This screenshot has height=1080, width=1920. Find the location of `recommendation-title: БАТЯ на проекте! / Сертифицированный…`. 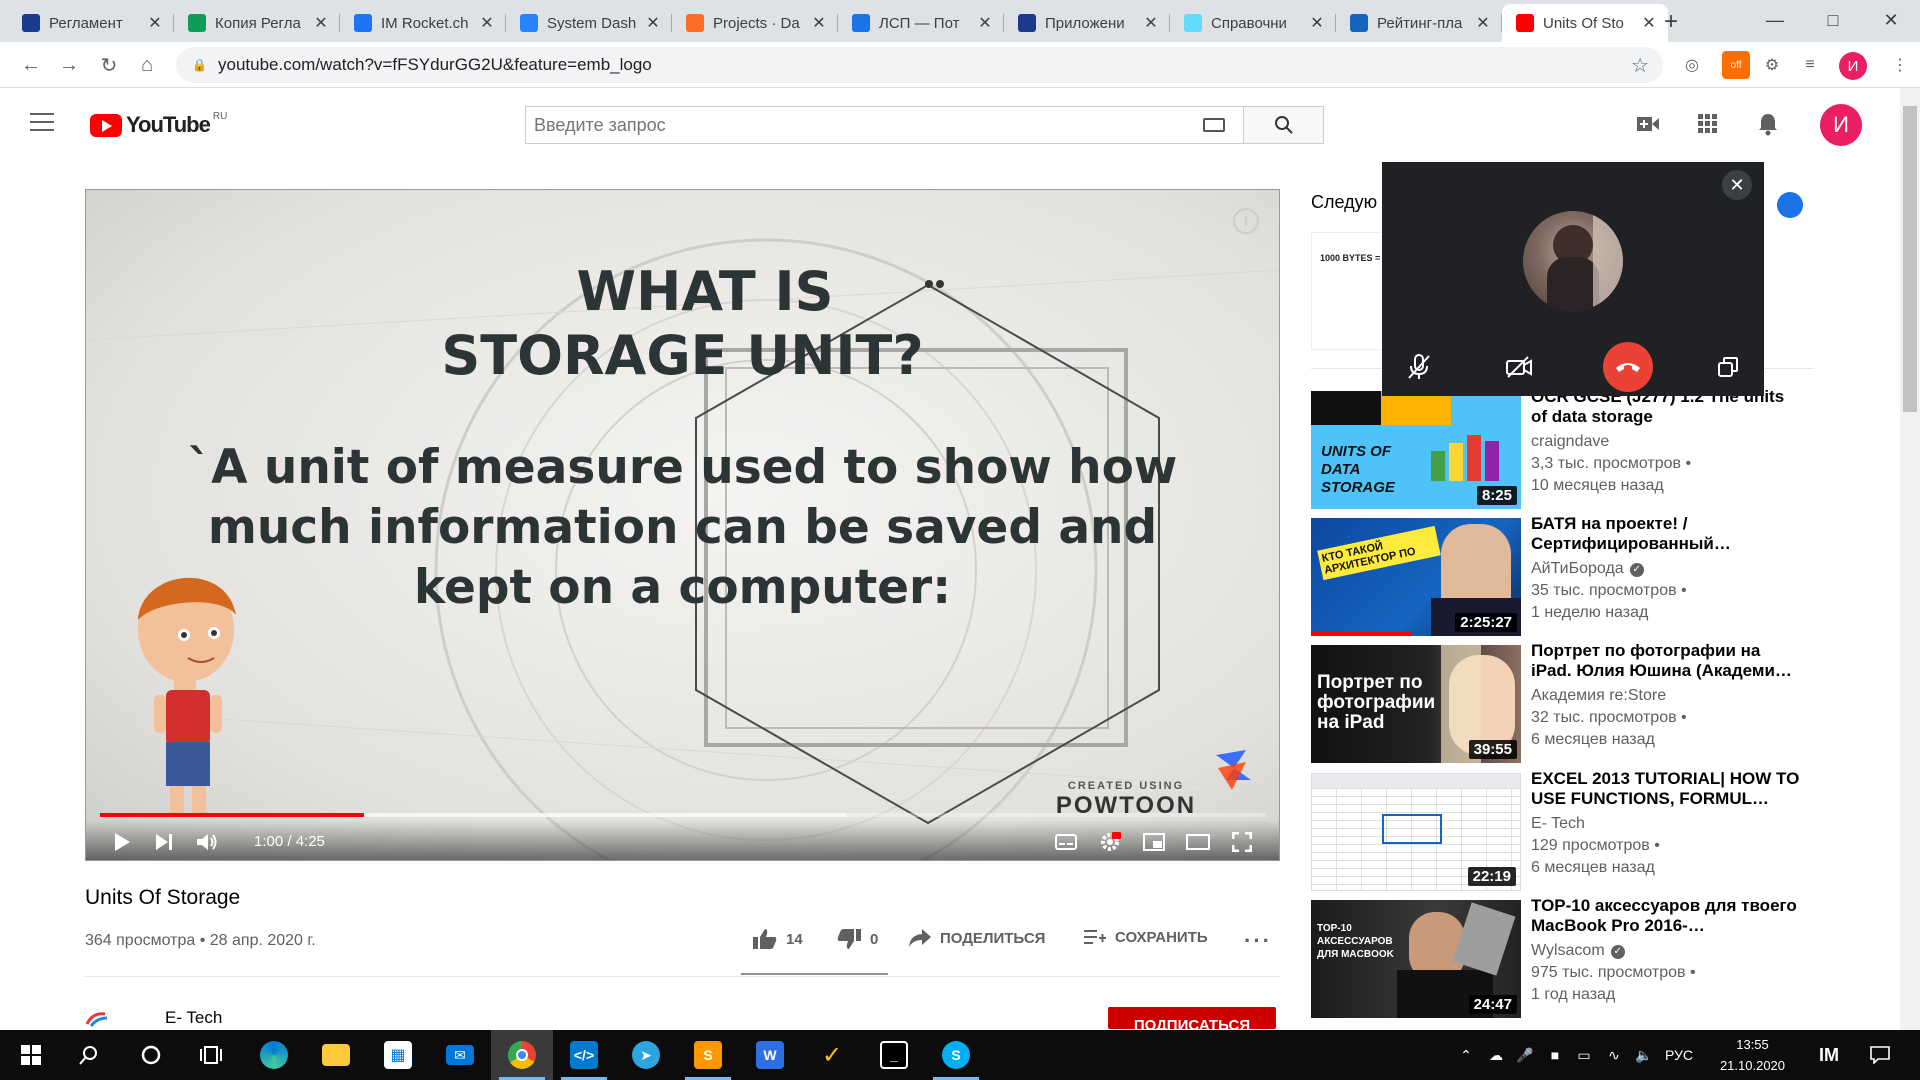

recommendation-title: БАТЯ на проекте! / Сертифицированный… is located at coordinates (1666, 534).